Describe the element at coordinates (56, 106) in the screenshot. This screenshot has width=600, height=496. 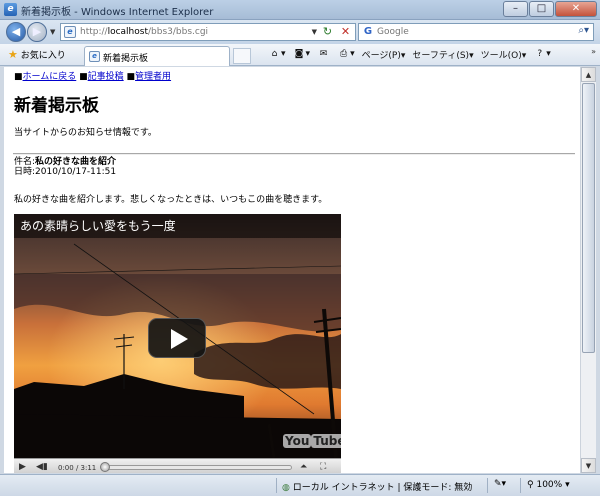
I see `page-title: 新着掲示板` at that location.